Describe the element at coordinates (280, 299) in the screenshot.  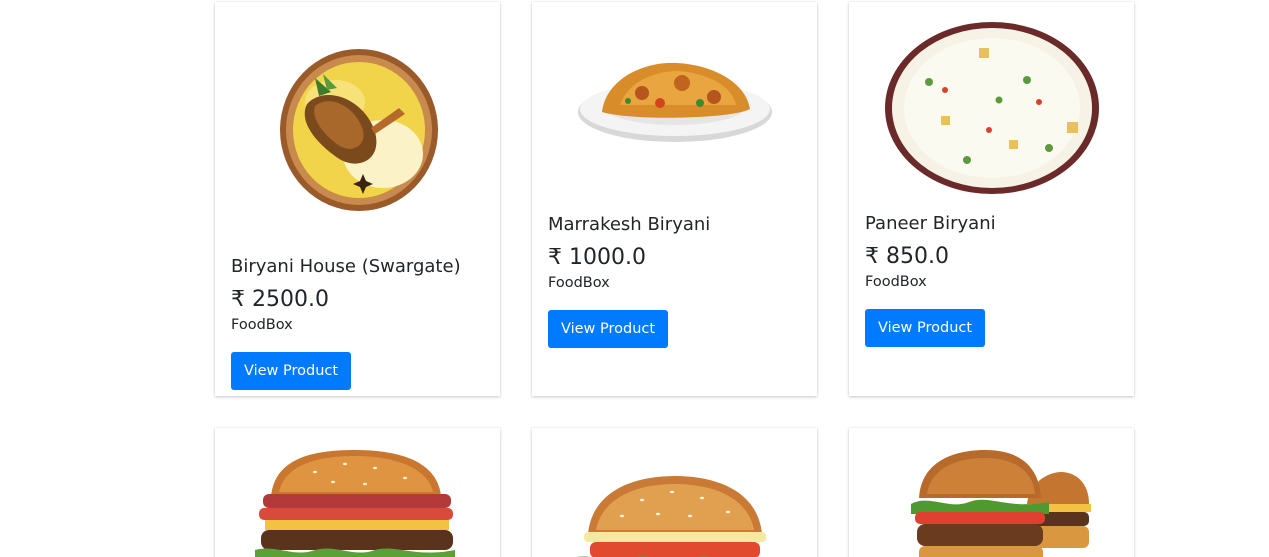
I see `product-price: ₹ 2500.0` at that location.